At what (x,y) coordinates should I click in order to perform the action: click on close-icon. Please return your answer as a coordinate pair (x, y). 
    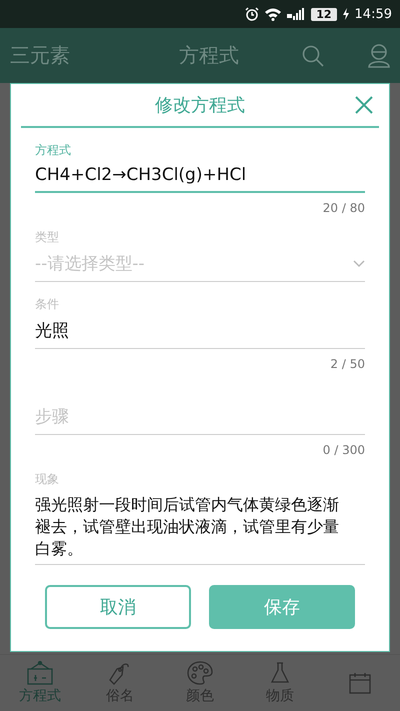
    Looking at the image, I should click on (364, 105).